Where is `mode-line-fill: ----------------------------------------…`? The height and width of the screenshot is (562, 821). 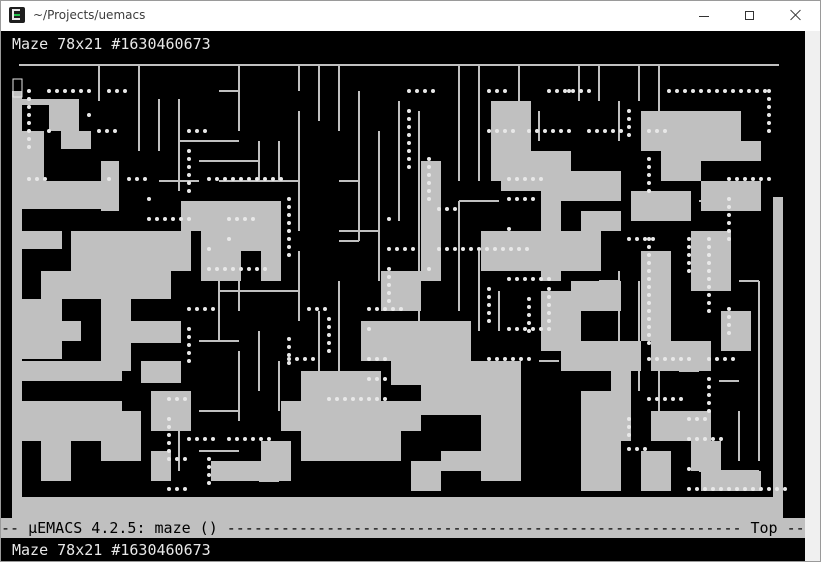
mode-line-fill: ----------------------------------------… is located at coordinates (484, 528).